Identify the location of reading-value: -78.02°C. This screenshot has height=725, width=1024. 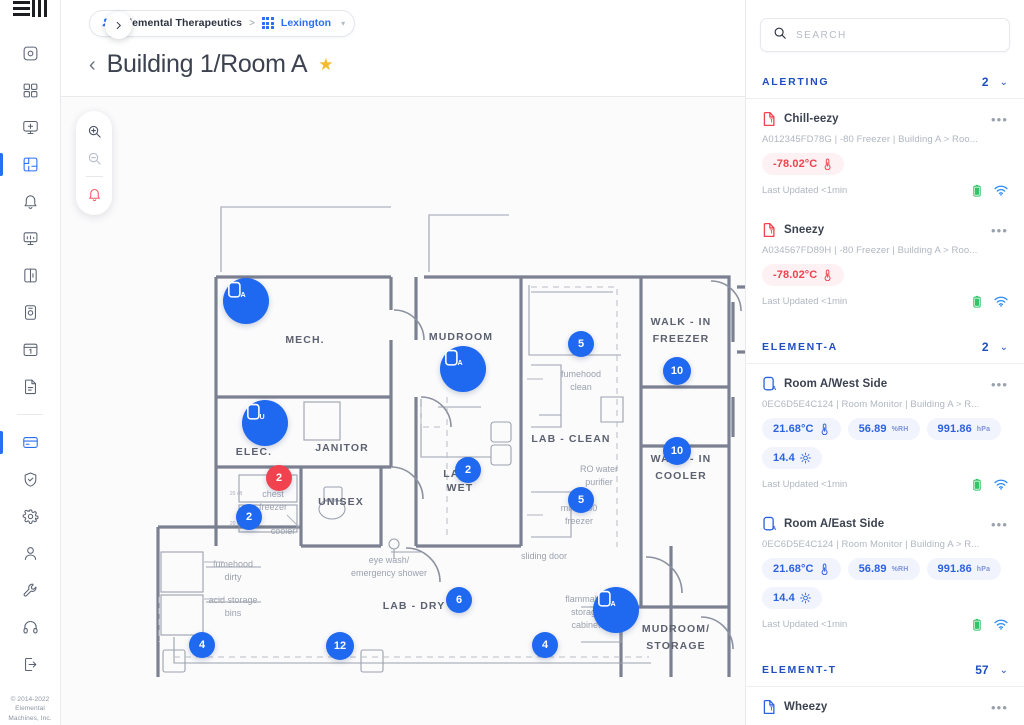
(795, 164).